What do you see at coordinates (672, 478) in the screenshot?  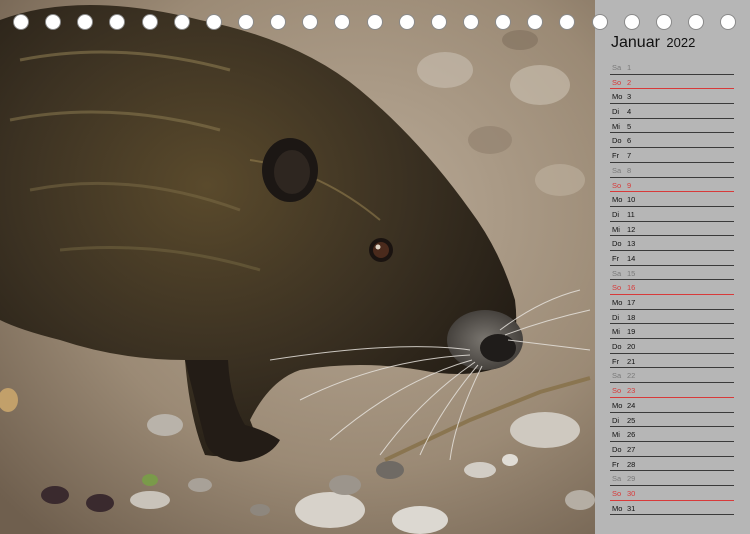 I see `day-row: Sa 29` at bounding box center [672, 478].